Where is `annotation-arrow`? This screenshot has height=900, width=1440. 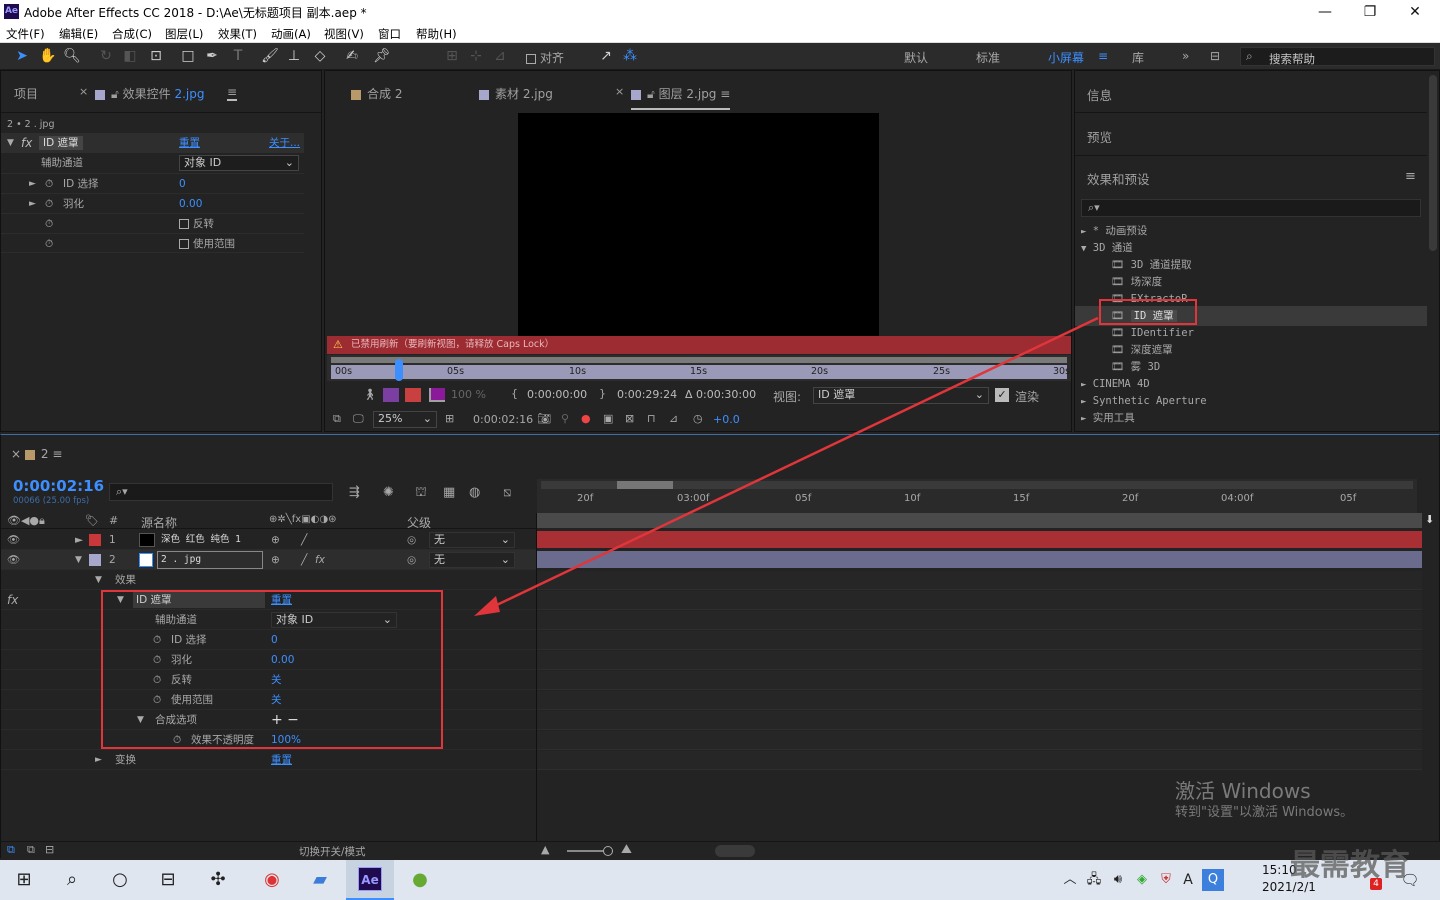
annotation-arrow is located at coordinates (786, 466).